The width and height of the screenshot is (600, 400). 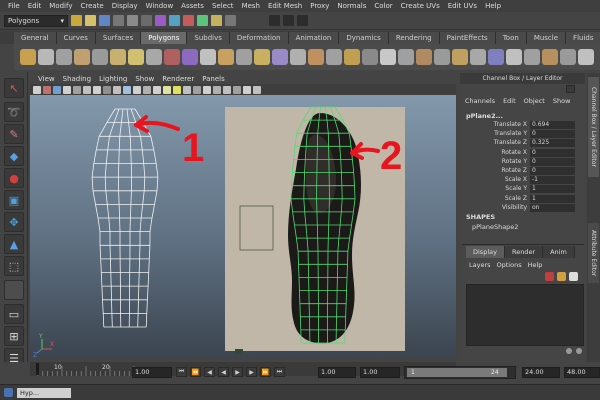 I want to click on layer-options-icon, so click(x=573, y=276).